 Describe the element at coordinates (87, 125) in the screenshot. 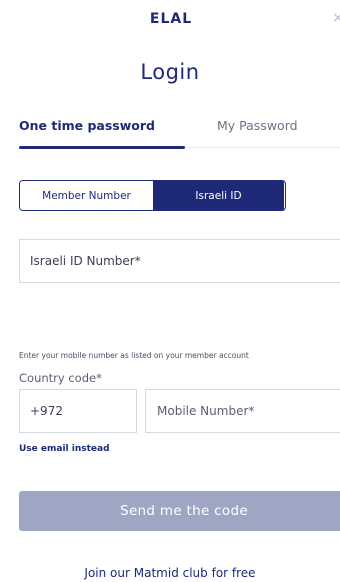

I see `tab-one-time-password: One time password` at that location.